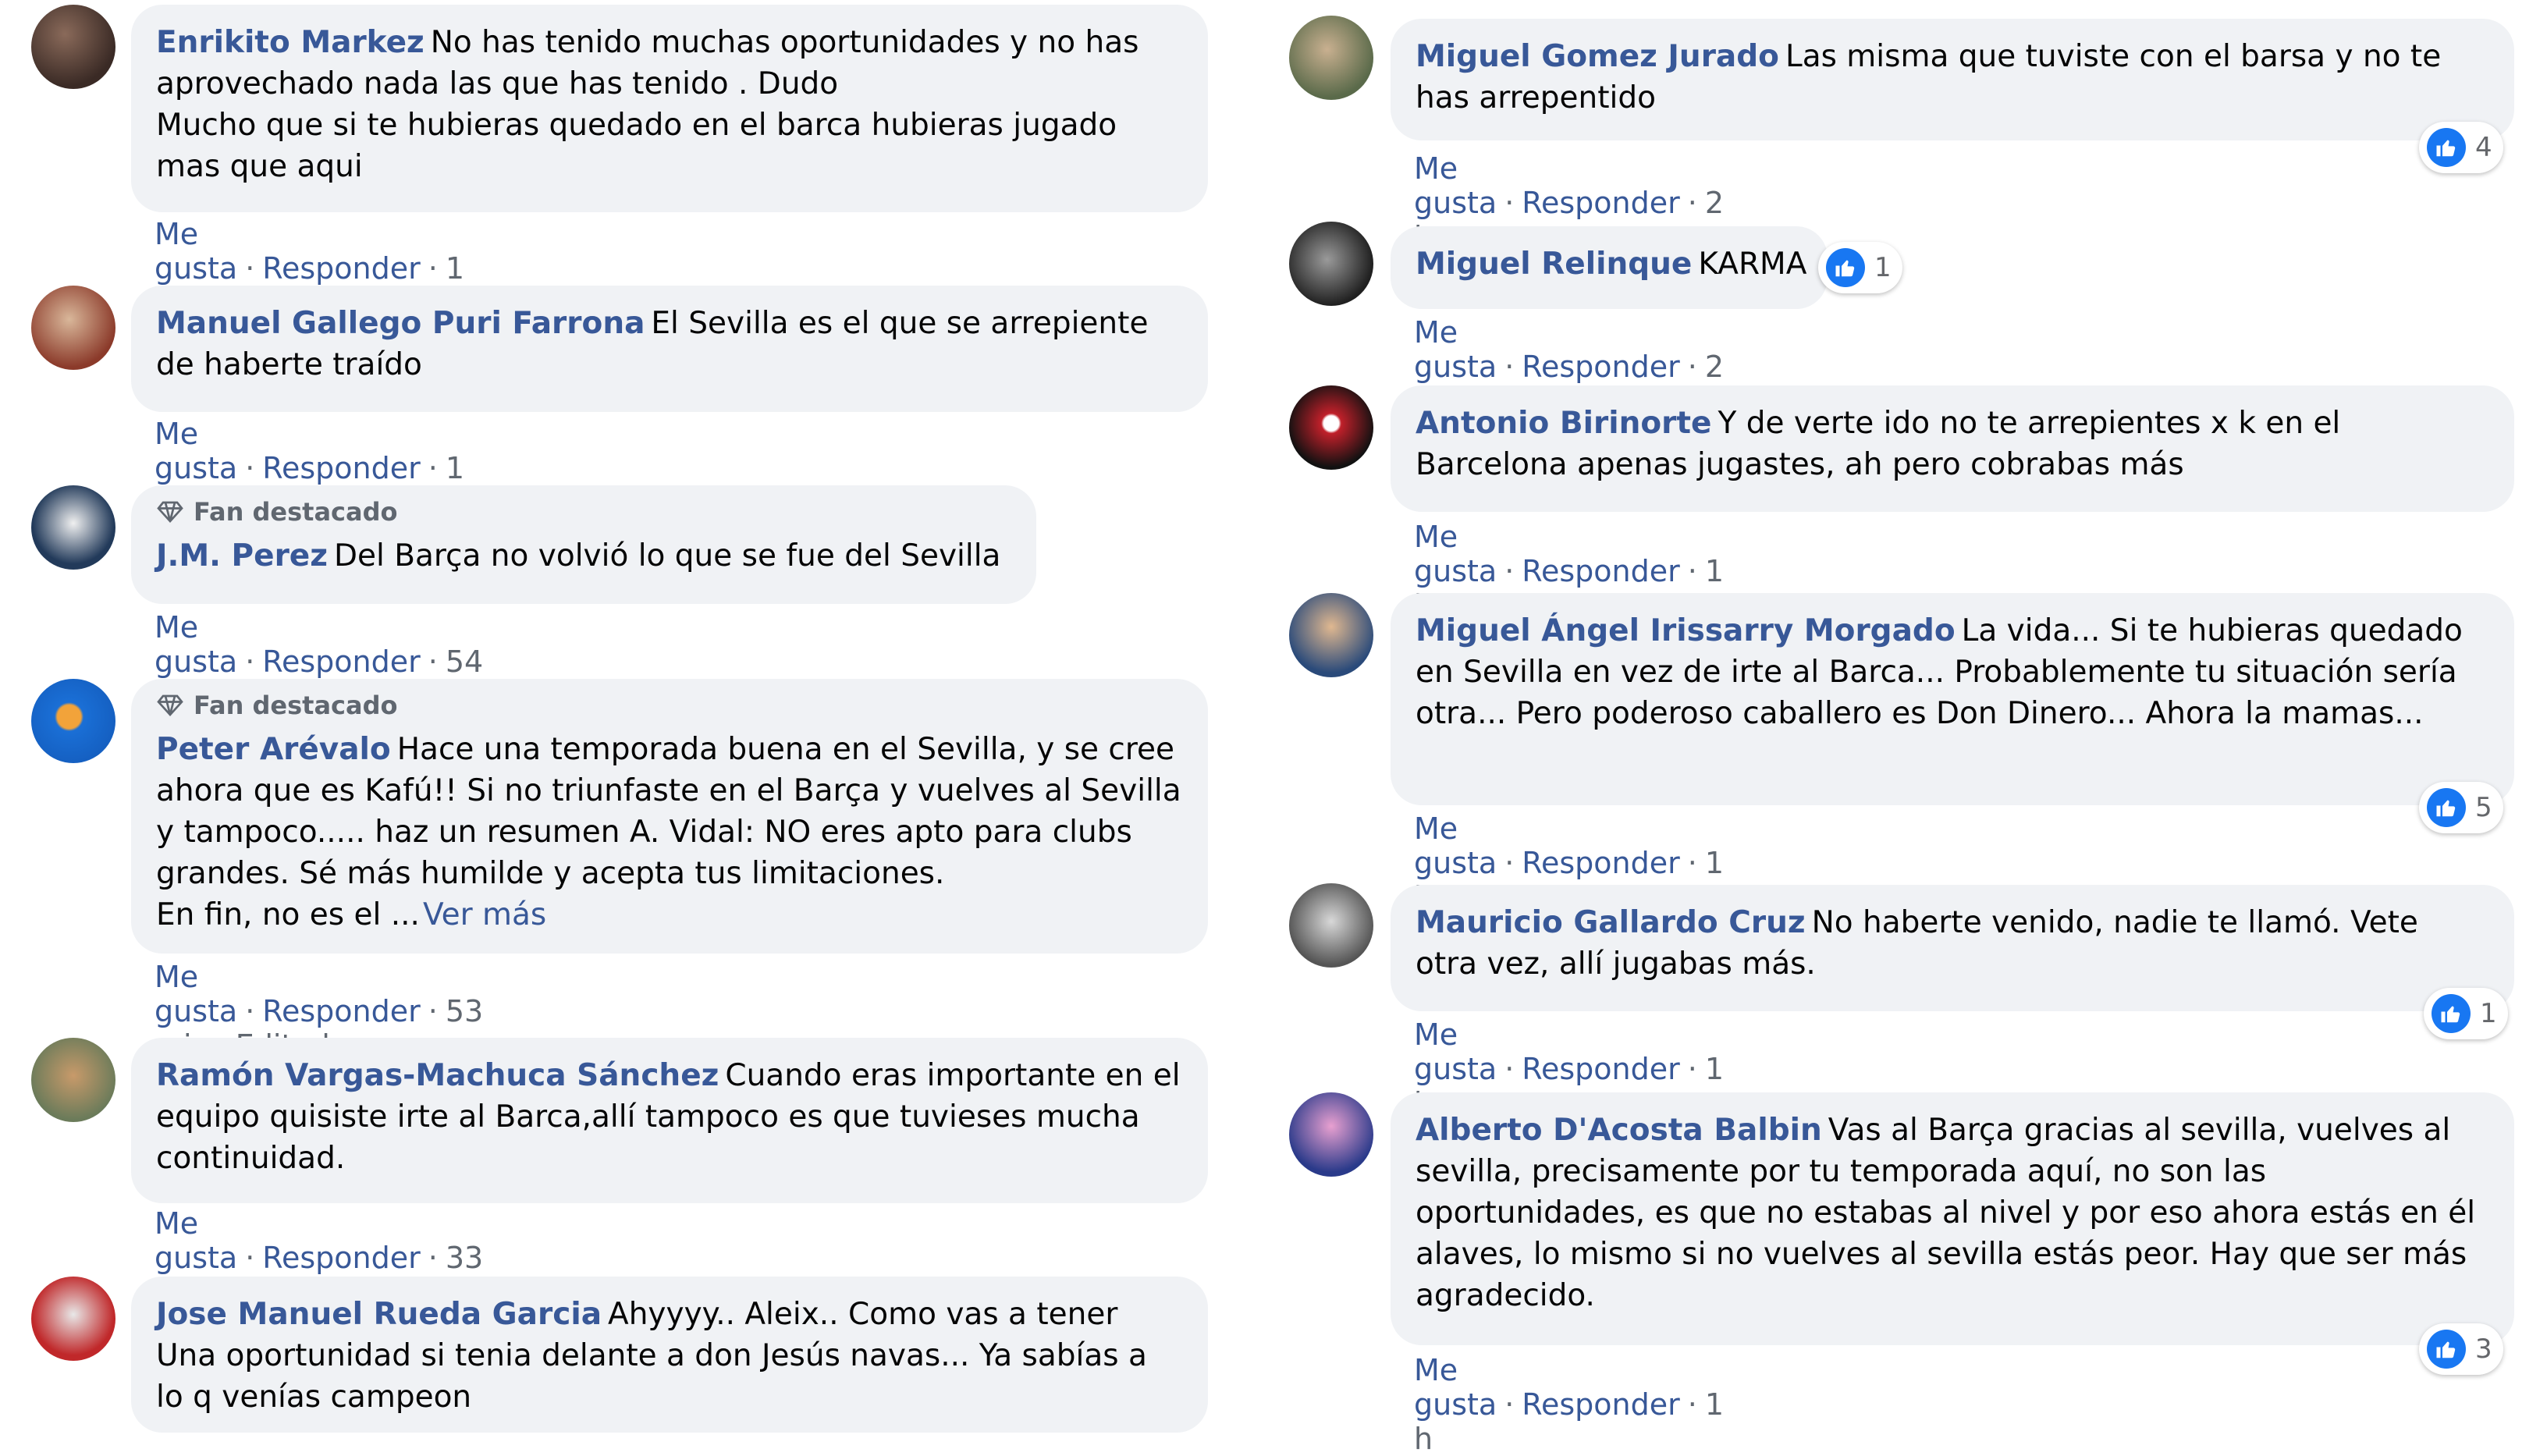 This screenshot has height=1456, width=2547. What do you see at coordinates (1611, 923) in the screenshot?
I see `comment-author: Mauricio Gallardo Cruz` at bounding box center [1611, 923].